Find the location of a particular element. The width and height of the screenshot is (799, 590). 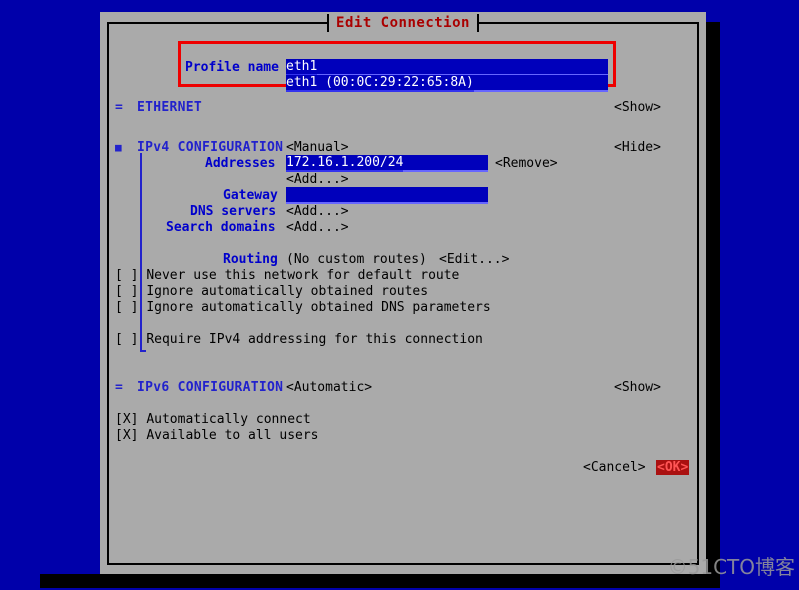

checkbox-automatically-connect-label: Automatically connect is located at coordinates (228, 419).